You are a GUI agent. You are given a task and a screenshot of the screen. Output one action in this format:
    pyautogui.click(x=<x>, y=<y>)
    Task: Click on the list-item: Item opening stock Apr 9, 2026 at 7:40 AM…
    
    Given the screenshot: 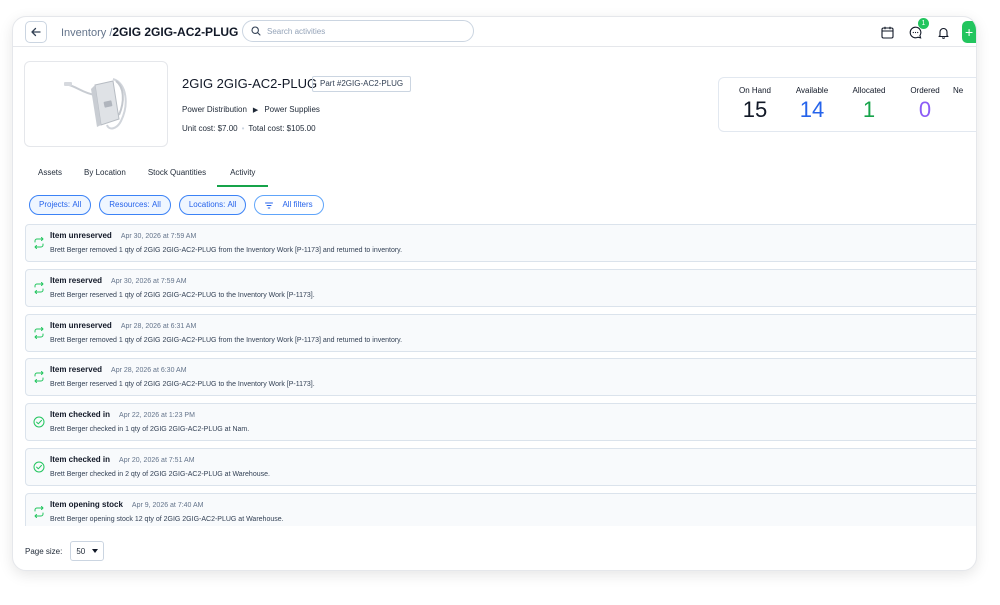 What is the action you would take?
    pyautogui.click(x=500, y=509)
    